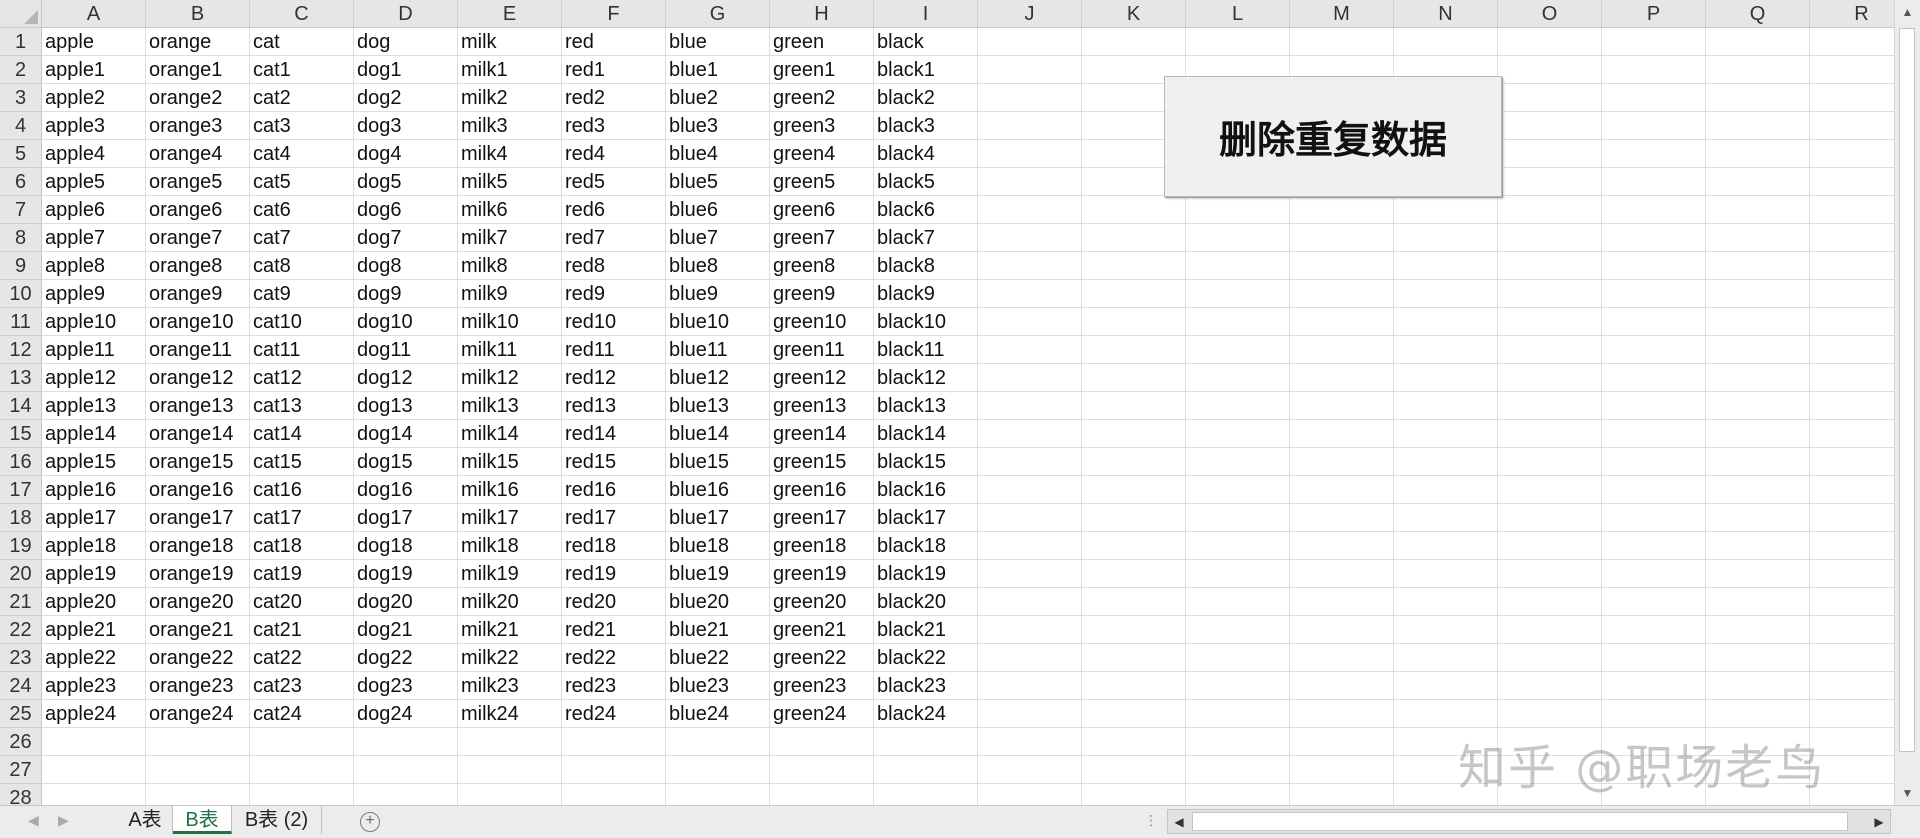 The height and width of the screenshot is (838, 1920). What do you see at coordinates (1758, 518) in the screenshot?
I see `cell-q18` at bounding box center [1758, 518].